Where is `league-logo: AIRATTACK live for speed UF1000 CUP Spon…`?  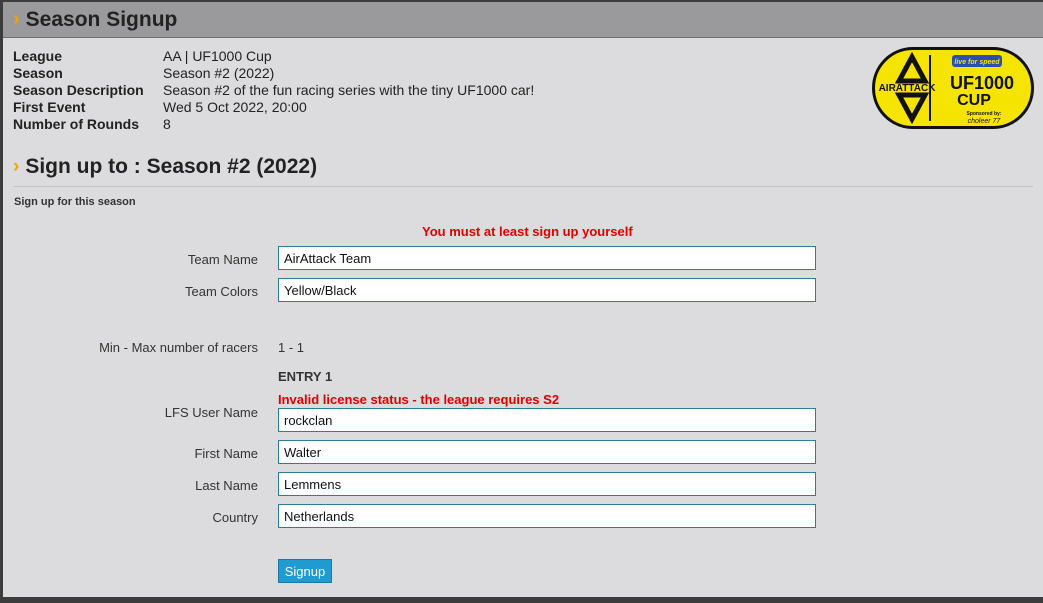
league-logo: AIRATTACK live for speed UF1000 CUP Spon… is located at coordinates (953, 88).